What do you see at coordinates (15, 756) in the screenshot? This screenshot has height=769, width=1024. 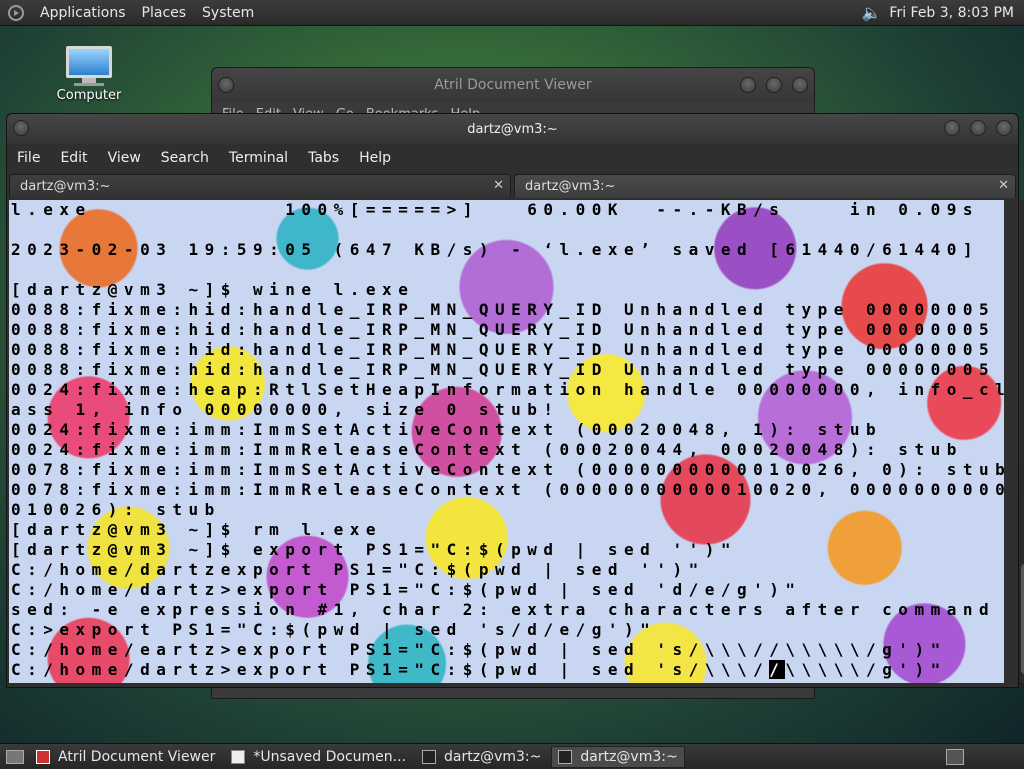 I see `show-desktop-icon` at bounding box center [15, 756].